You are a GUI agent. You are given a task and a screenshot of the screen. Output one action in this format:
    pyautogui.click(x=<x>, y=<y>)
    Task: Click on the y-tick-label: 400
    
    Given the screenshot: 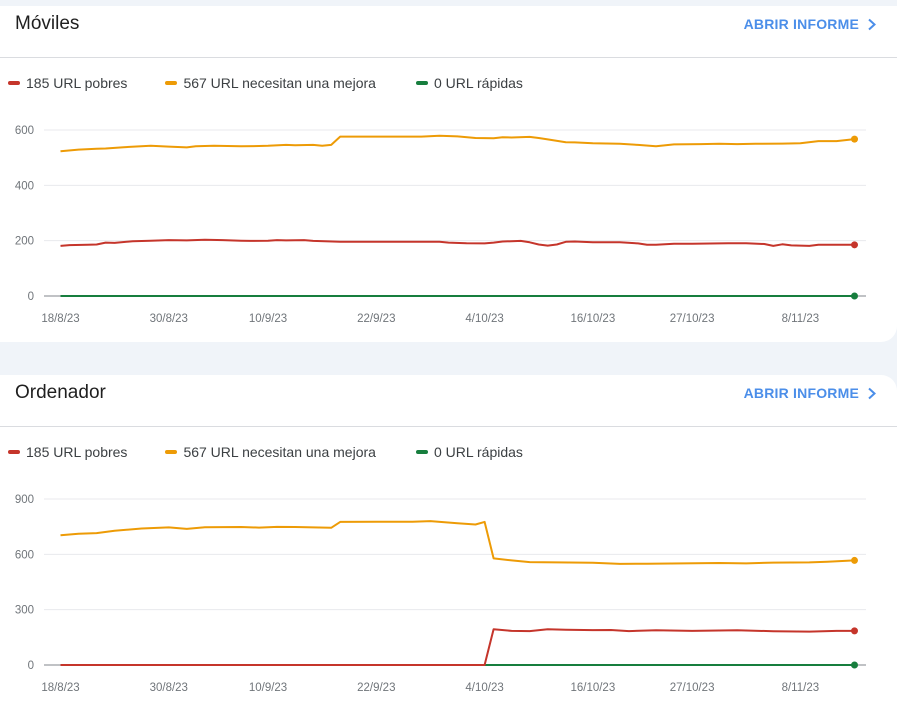 What is the action you would take?
    pyautogui.click(x=24, y=186)
    